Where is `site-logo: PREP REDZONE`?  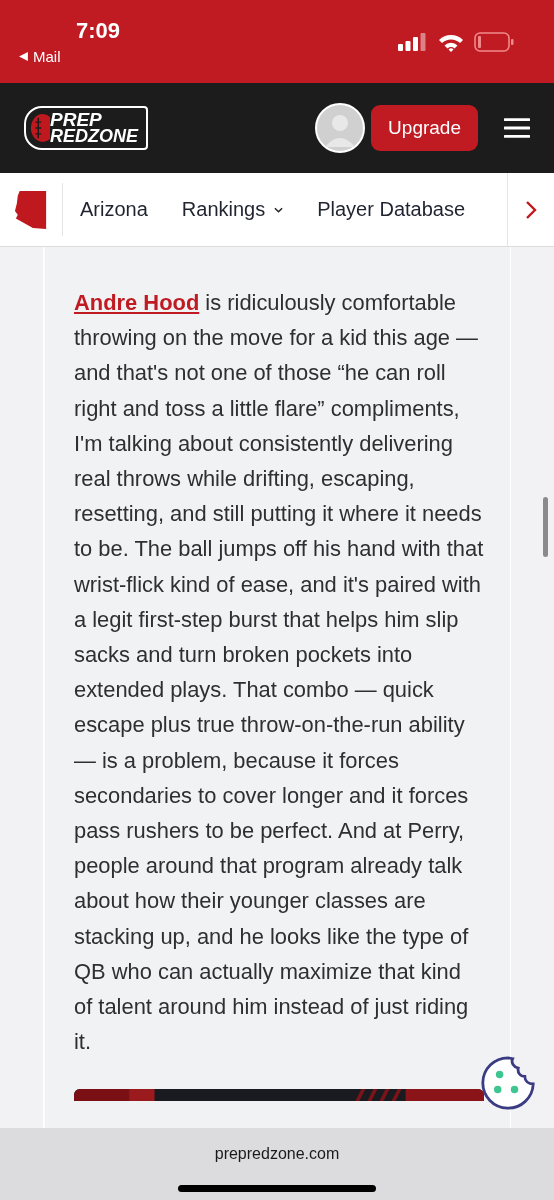
site-logo: PREP REDZONE is located at coordinates (86, 128).